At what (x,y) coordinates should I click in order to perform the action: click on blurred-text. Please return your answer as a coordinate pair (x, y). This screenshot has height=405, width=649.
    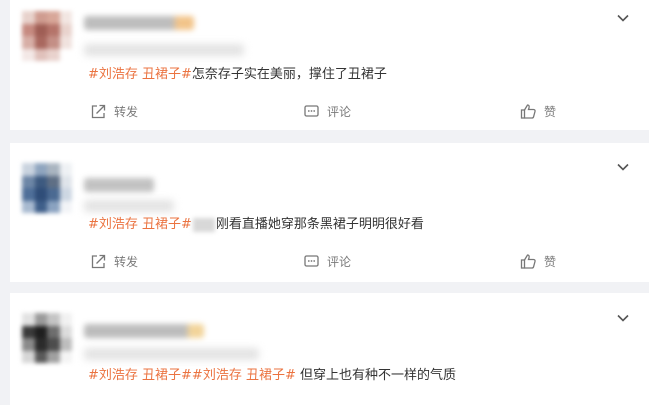
    Looking at the image, I should click on (203, 224).